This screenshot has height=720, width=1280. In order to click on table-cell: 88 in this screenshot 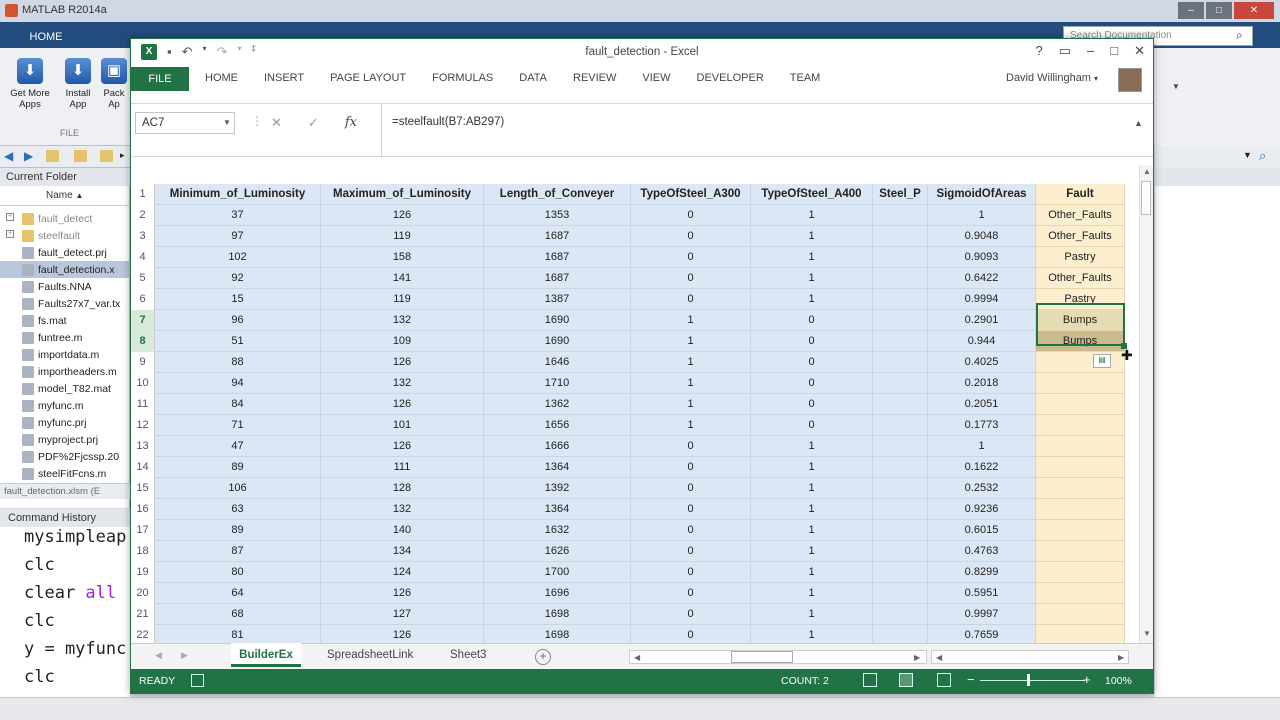, I will do `click(238, 362)`.